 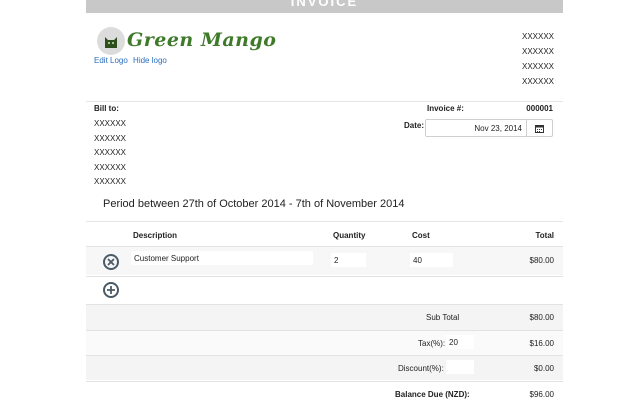 What do you see at coordinates (414, 125) in the screenshot?
I see `date-label: Date:` at bounding box center [414, 125].